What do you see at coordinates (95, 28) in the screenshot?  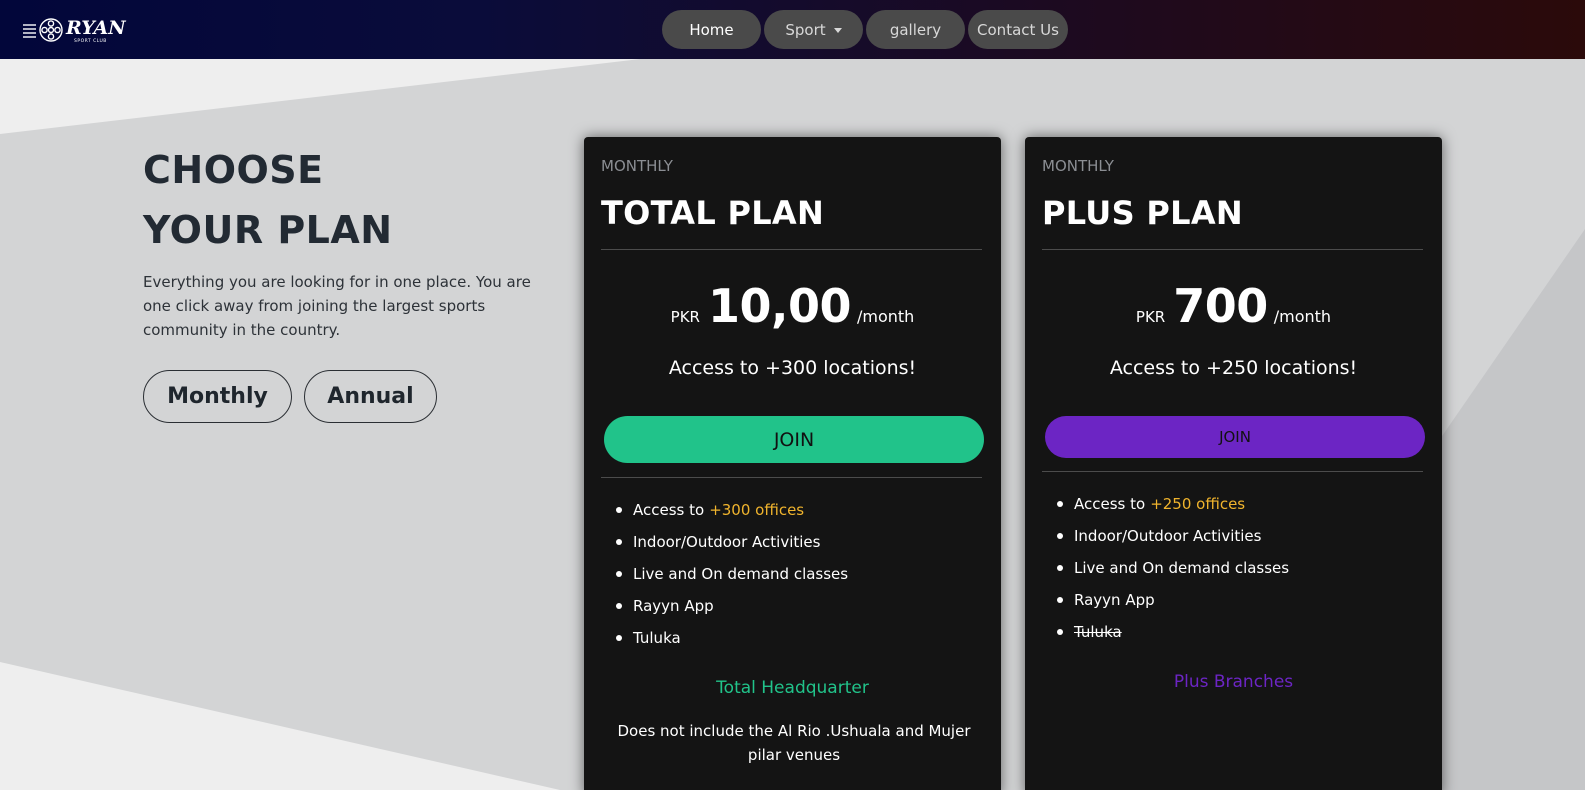 I see `brand-name: RYAN` at bounding box center [95, 28].